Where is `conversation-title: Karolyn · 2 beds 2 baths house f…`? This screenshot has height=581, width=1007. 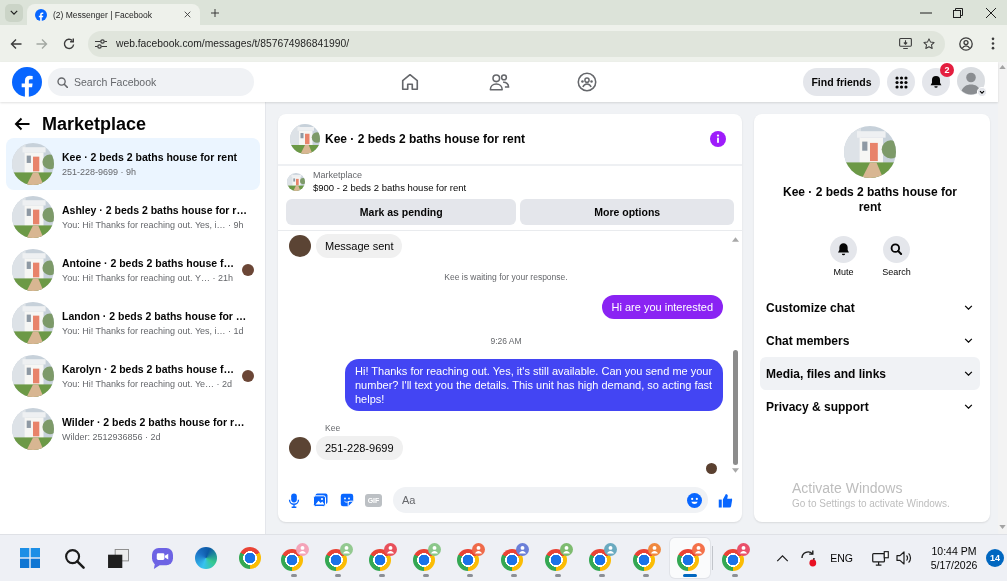
conversation-title: Karolyn · 2 beds 2 baths house f… is located at coordinates (148, 369).